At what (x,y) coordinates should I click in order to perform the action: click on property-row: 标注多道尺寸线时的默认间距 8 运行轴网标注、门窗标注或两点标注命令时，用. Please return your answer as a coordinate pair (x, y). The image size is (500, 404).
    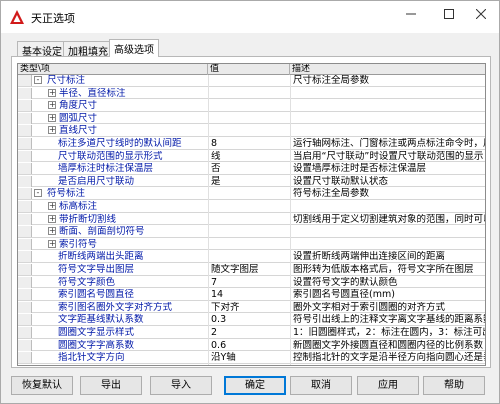
    Looking at the image, I should click on (251, 144).